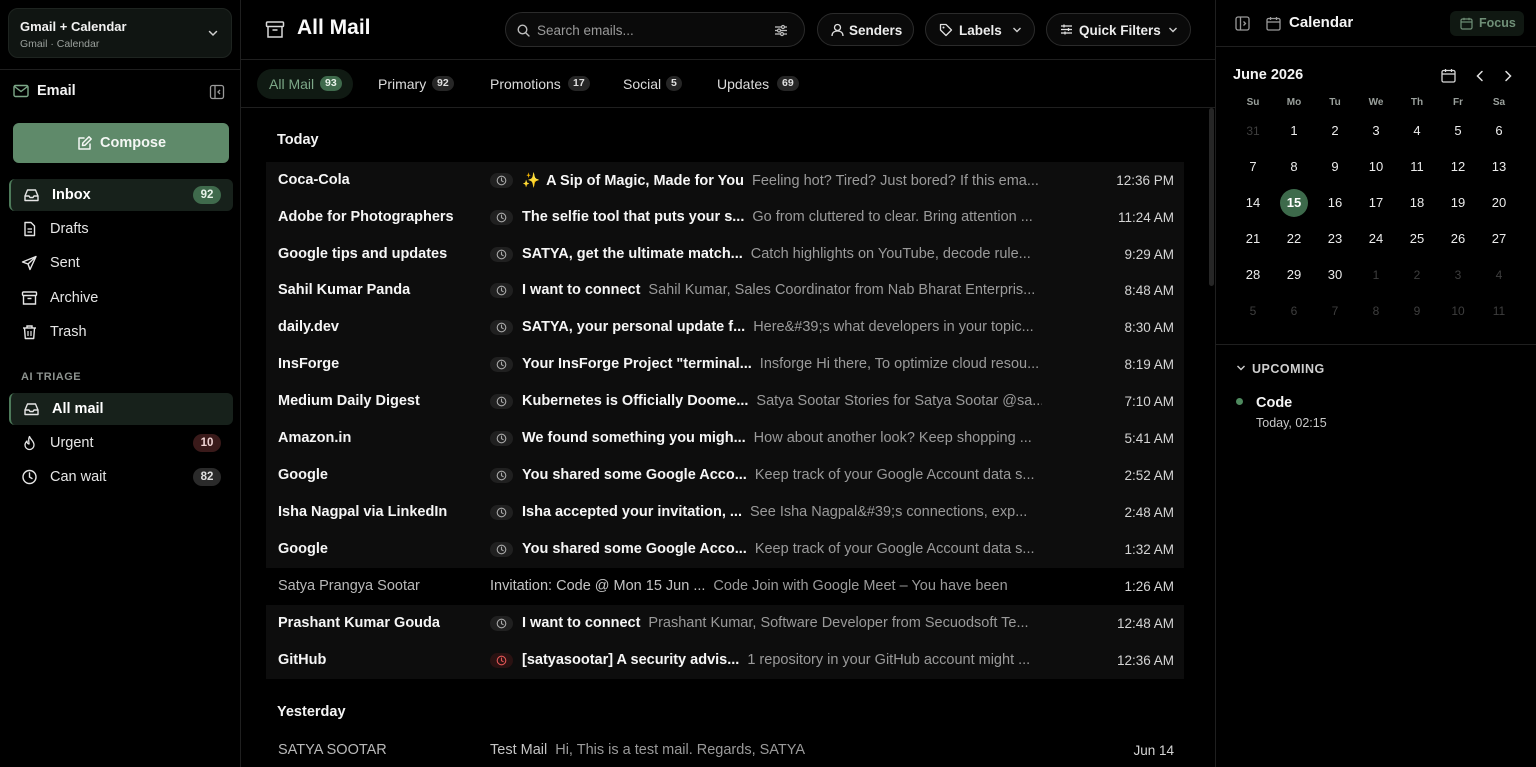 The image size is (1536, 767). Describe the element at coordinates (537, 84) in the screenshot. I see `tab-promotions: Promotions 17` at that location.